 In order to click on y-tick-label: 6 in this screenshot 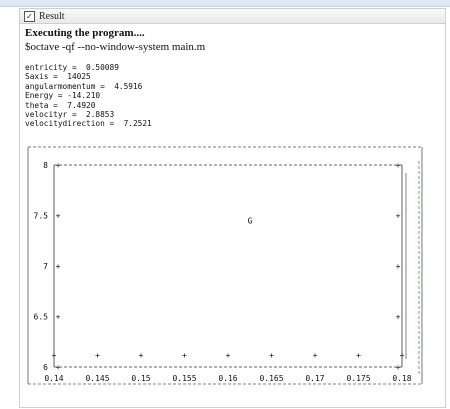, I will do `click(45, 367)`.